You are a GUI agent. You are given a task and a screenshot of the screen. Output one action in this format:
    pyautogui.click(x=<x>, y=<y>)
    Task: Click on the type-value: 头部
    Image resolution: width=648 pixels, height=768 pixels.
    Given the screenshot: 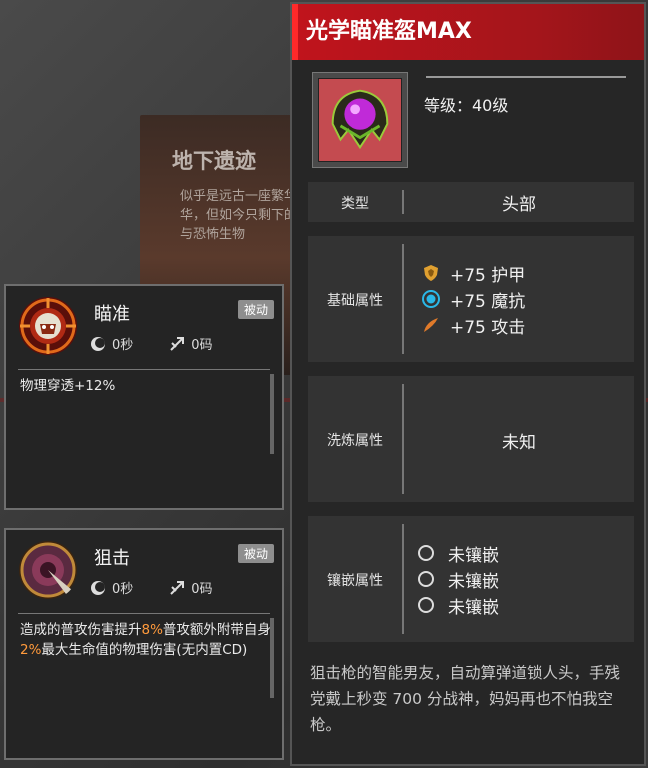 What is the action you would take?
    pyautogui.click(x=519, y=205)
    